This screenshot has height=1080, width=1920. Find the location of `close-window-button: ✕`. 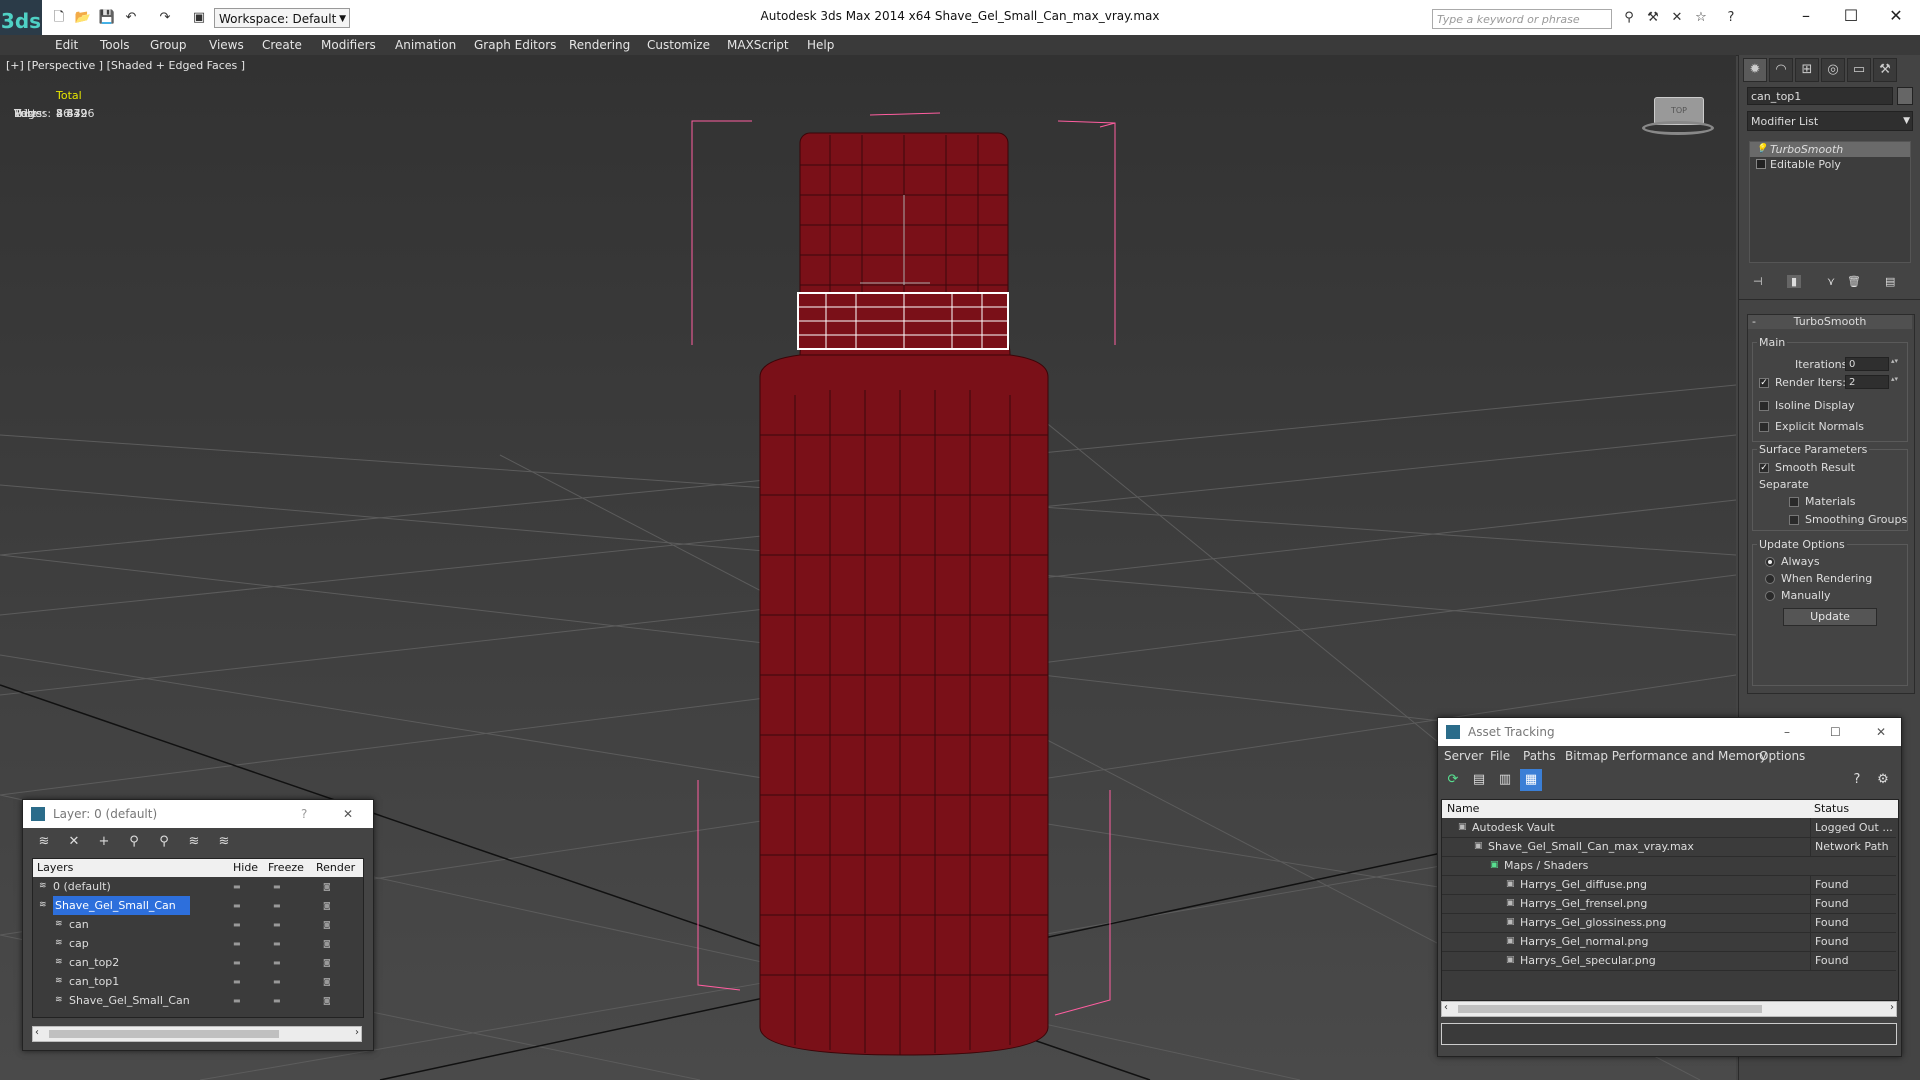

close-window-button: ✕ is located at coordinates (1896, 16).